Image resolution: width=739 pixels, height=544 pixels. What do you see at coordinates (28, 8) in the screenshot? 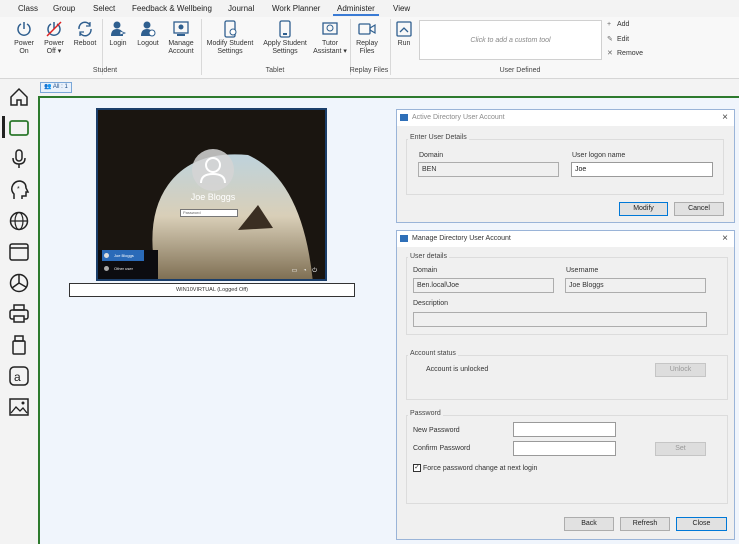
I see `tab-class: Class` at bounding box center [28, 8].